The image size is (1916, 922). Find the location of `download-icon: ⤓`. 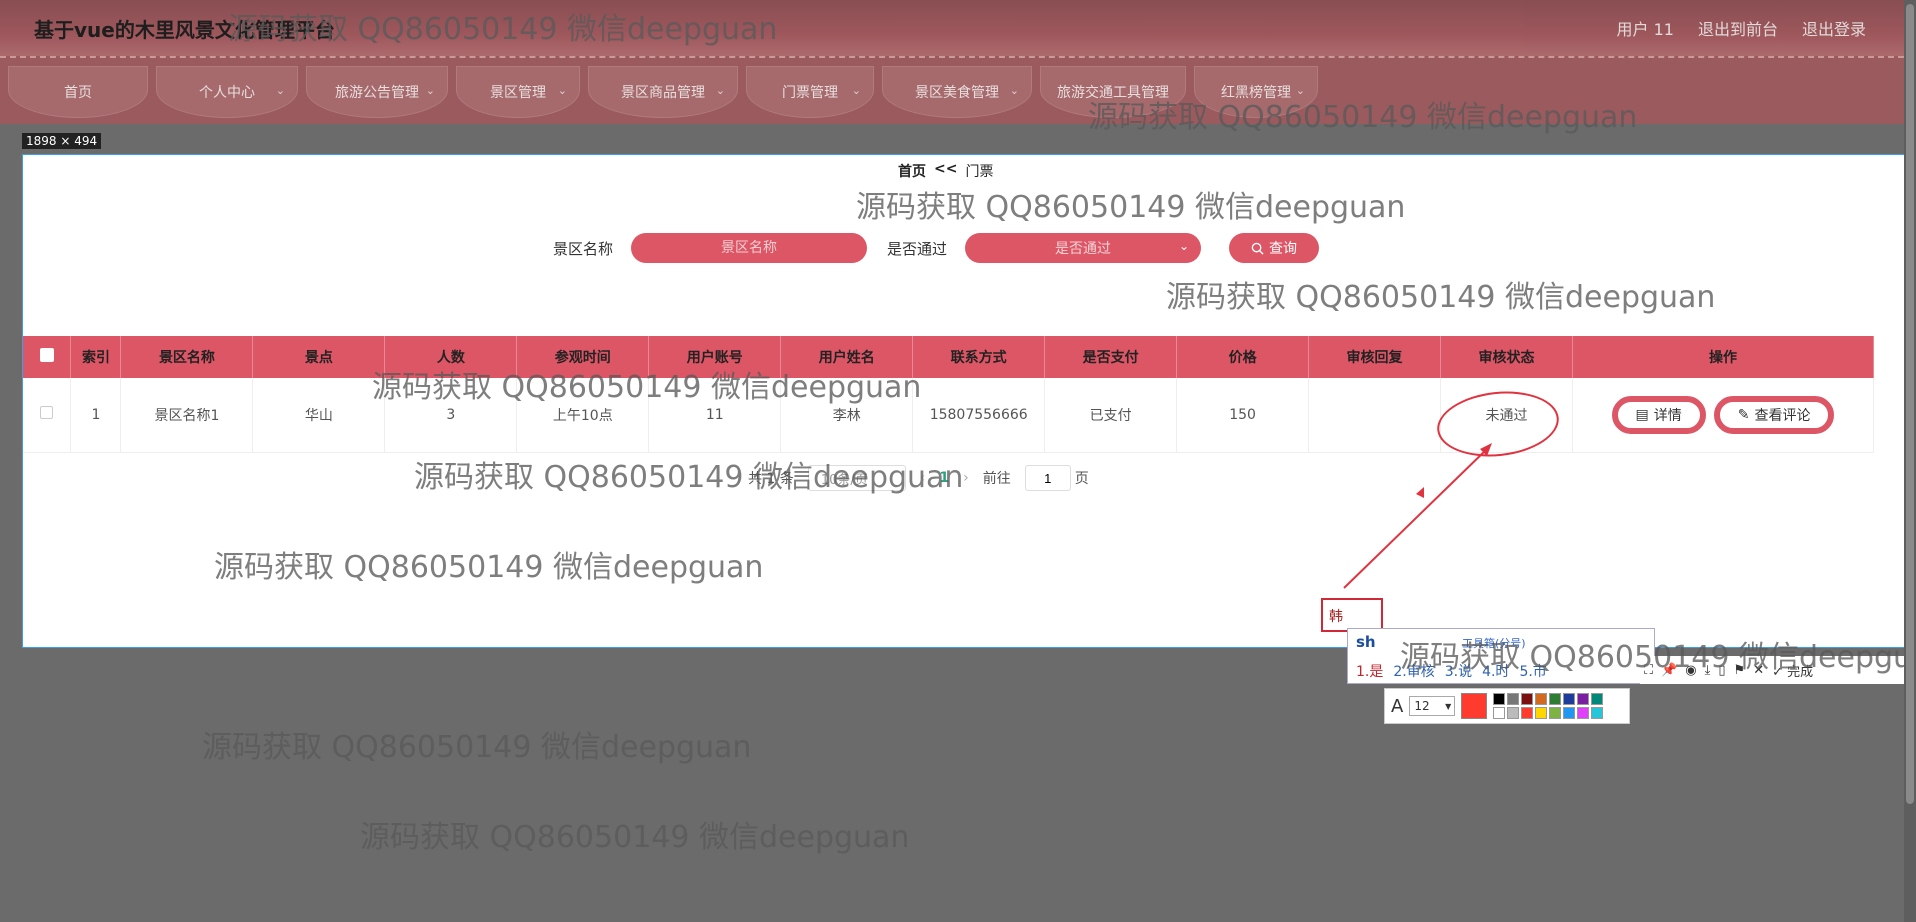

download-icon: ⤓ is located at coordinates (1708, 670).